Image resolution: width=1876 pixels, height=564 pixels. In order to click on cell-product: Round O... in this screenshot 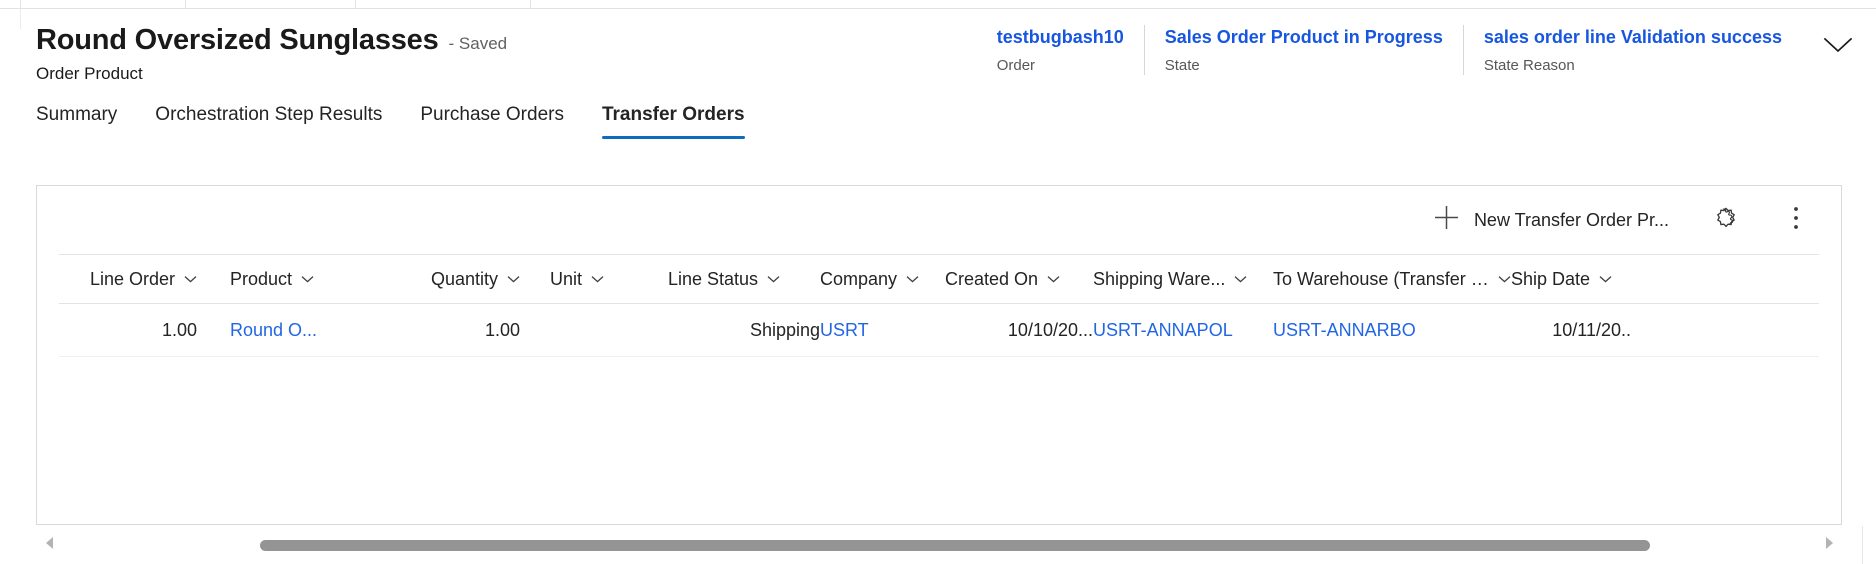, I will do `click(302, 330)`.